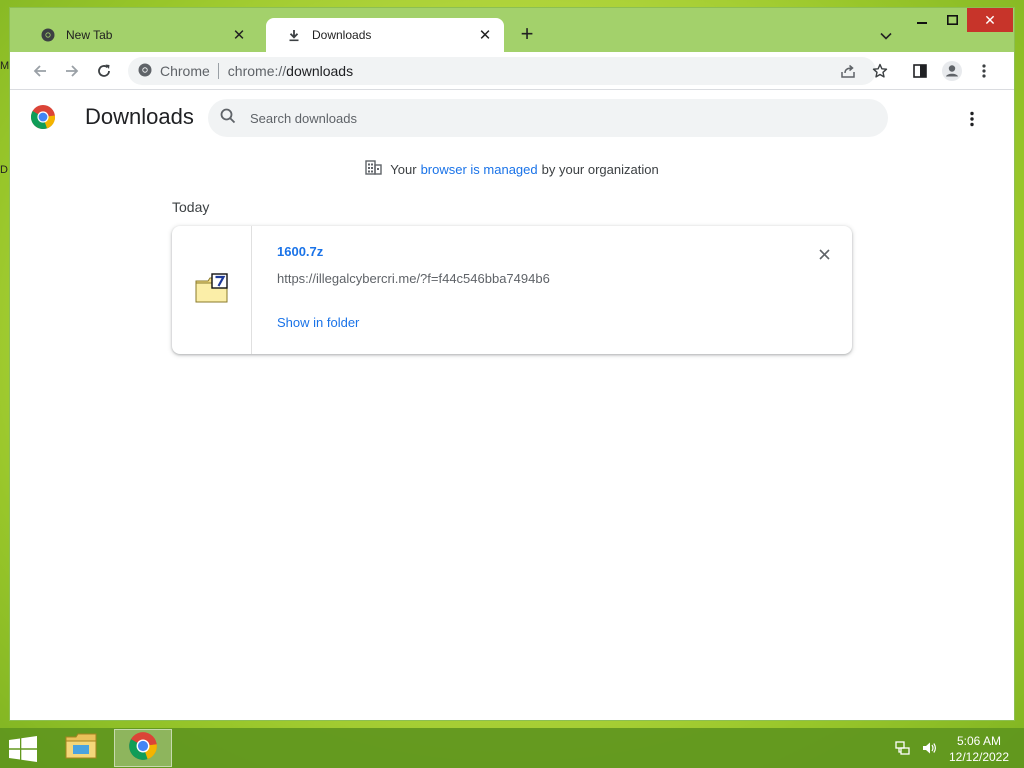  Describe the element at coordinates (479, 169) in the screenshot. I see `managed-link: browser is managed` at that location.